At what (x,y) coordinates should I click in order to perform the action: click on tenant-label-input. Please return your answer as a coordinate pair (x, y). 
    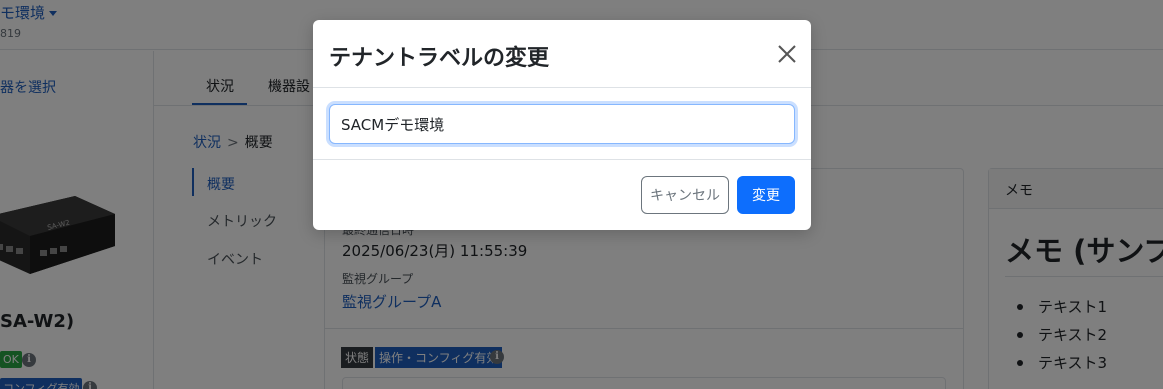
    Looking at the image, I should click on (562, 124).